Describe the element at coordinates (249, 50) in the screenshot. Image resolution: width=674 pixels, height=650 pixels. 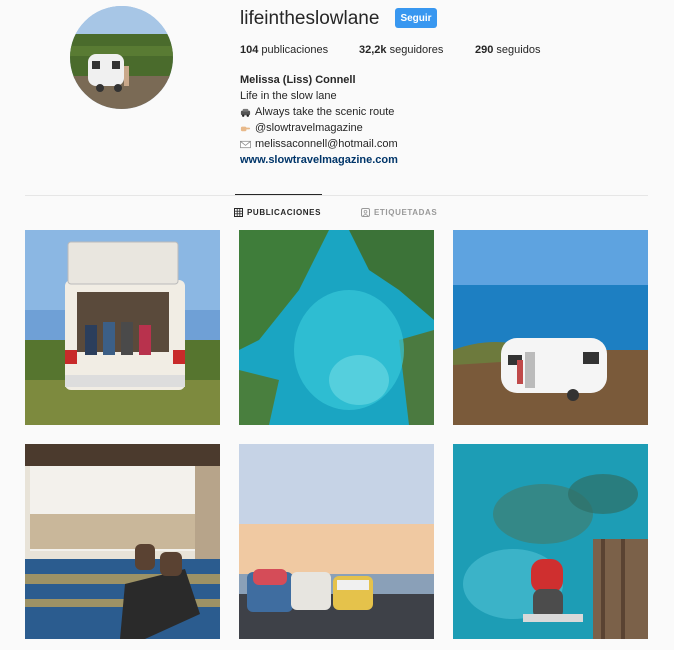
I see `posts-count-value: 104` at that location.